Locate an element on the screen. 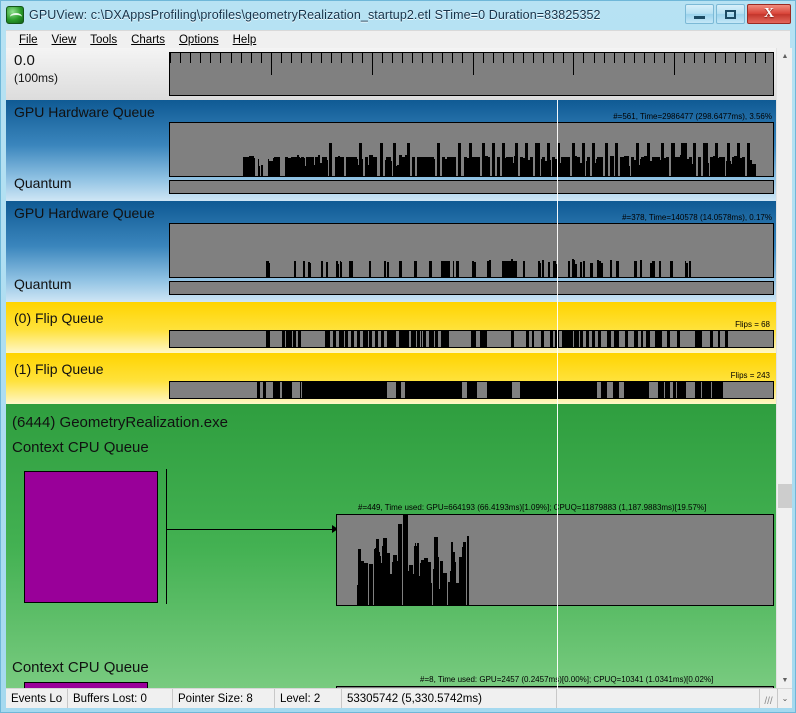 This screenshot has width=796, height=713. status-level: Level: 2 is located at coordinates (308, 698).